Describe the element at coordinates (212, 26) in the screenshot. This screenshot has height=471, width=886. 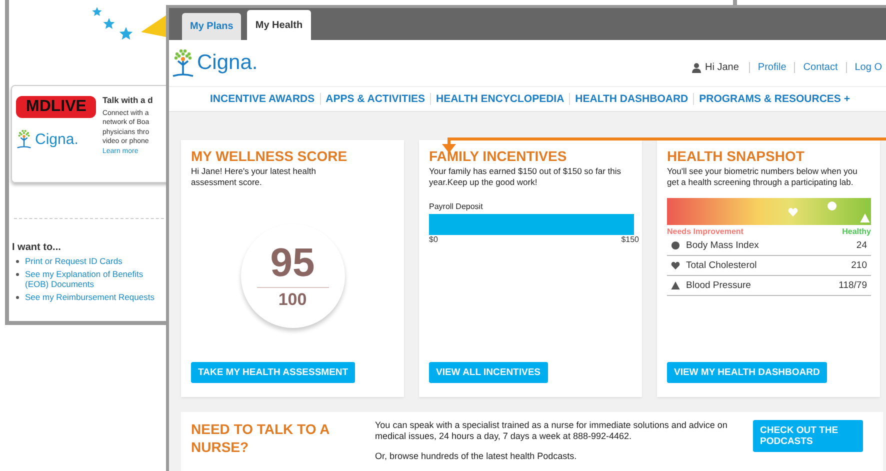
I see `tab: My Plans` at that location.